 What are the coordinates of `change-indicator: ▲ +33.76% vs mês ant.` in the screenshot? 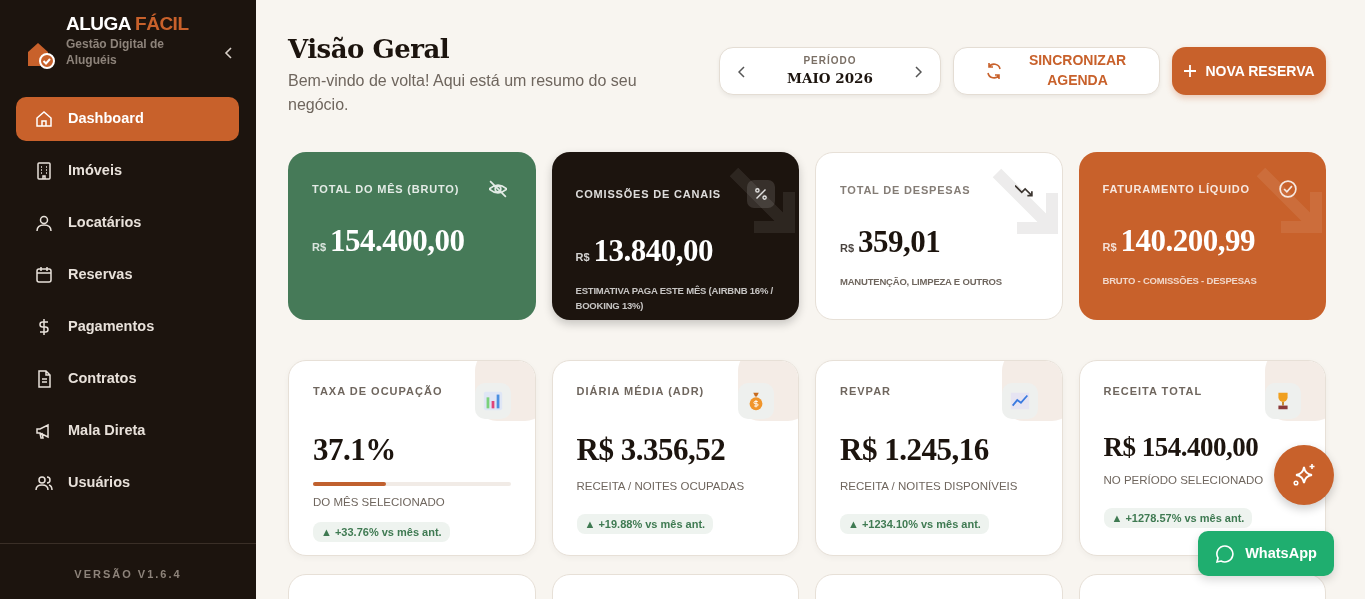 It's located at (381, 532).